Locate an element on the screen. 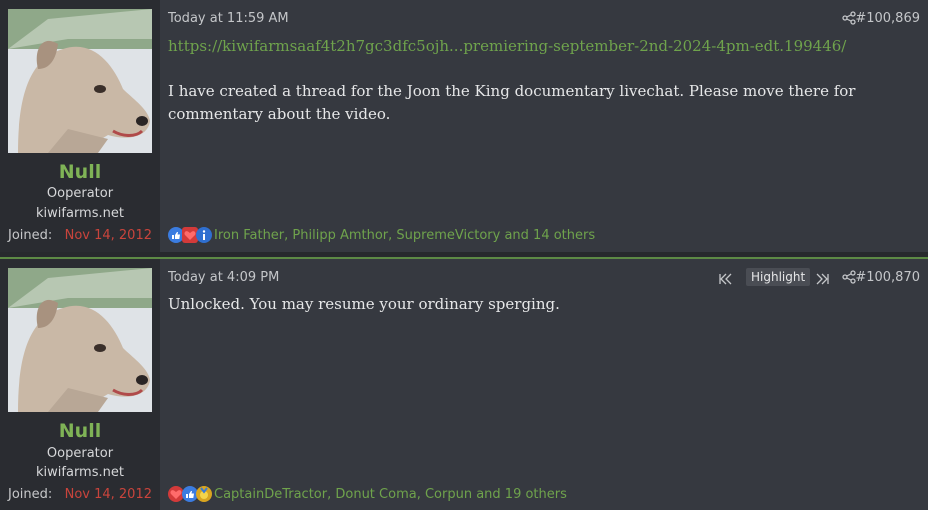 This screenshot has width=928, height=510. post-number: #100,870 is located at coordinates (887, 277).